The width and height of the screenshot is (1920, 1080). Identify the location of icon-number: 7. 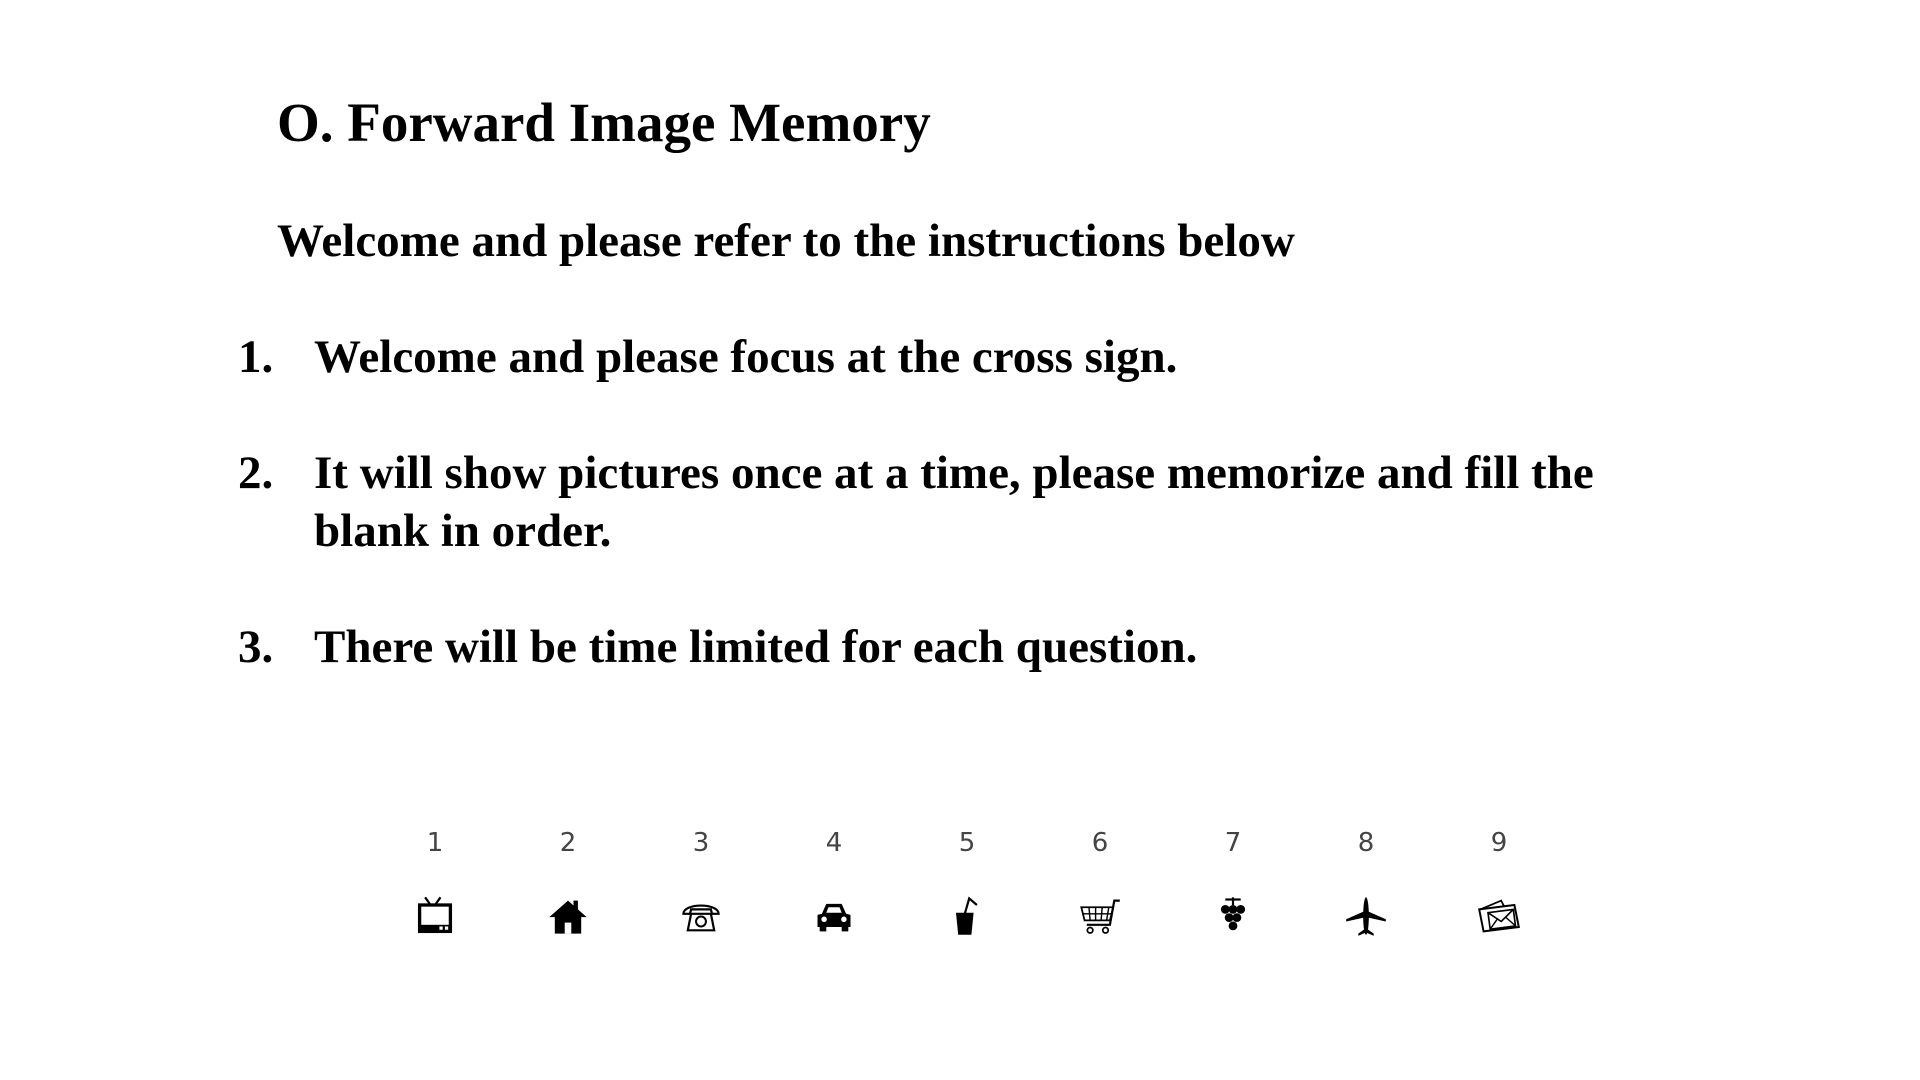
(1233, 843).